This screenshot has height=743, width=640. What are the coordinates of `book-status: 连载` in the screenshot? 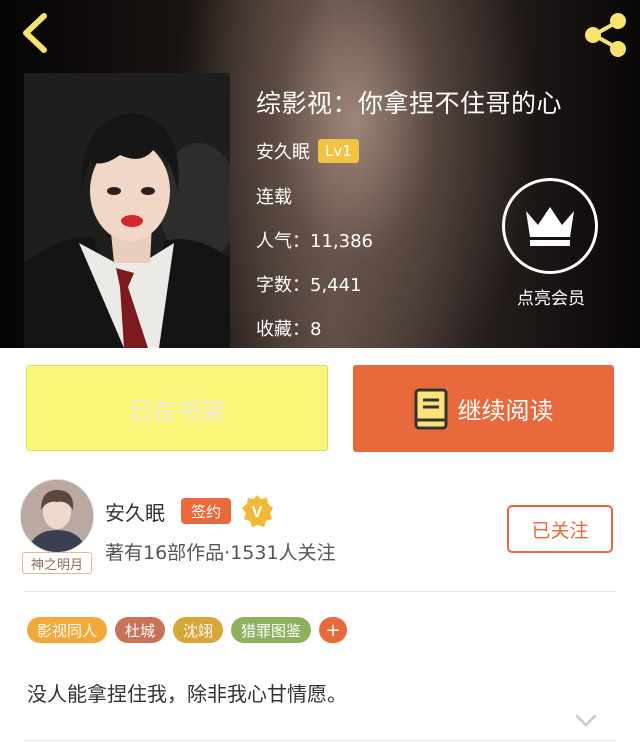 It's located at (274, 197).